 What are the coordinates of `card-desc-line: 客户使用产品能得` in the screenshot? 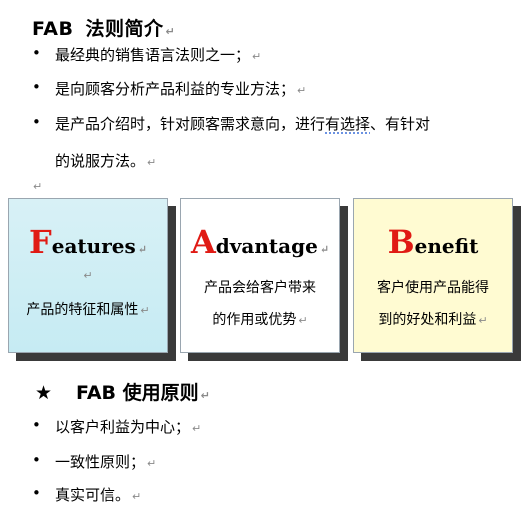 It's located at (433, 287).